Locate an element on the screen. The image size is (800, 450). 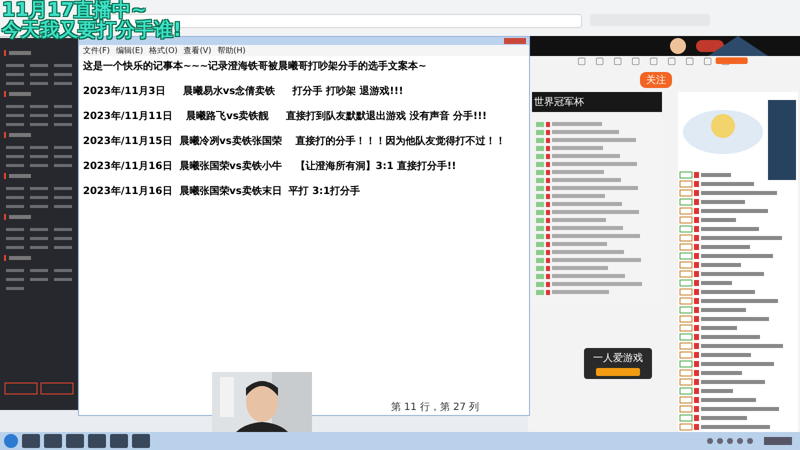
menu-item: 编辑(E) is located at coordinates (130, 50).